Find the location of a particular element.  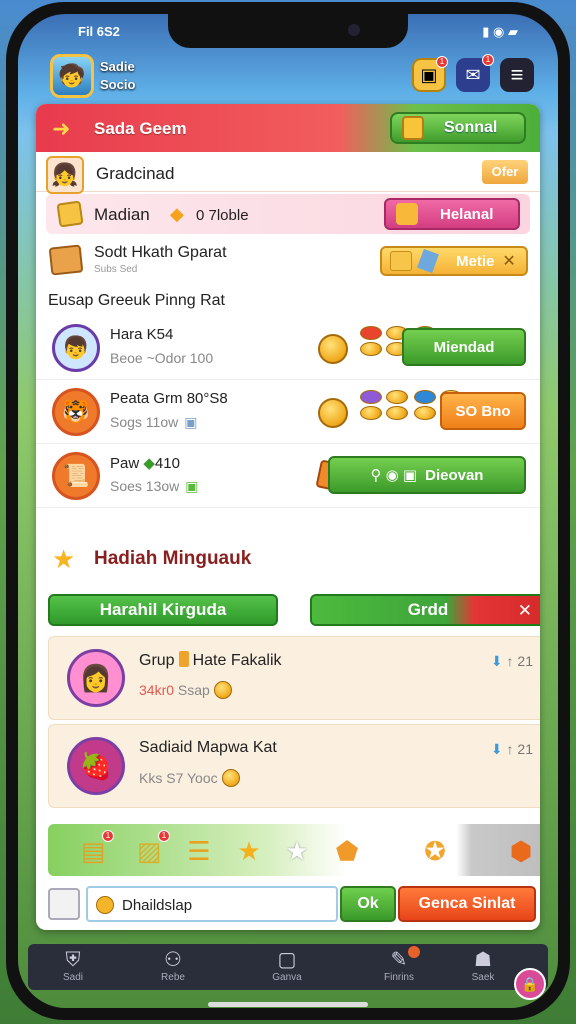

hamburger-icon: ≡ is located at coordinates (517, 74).